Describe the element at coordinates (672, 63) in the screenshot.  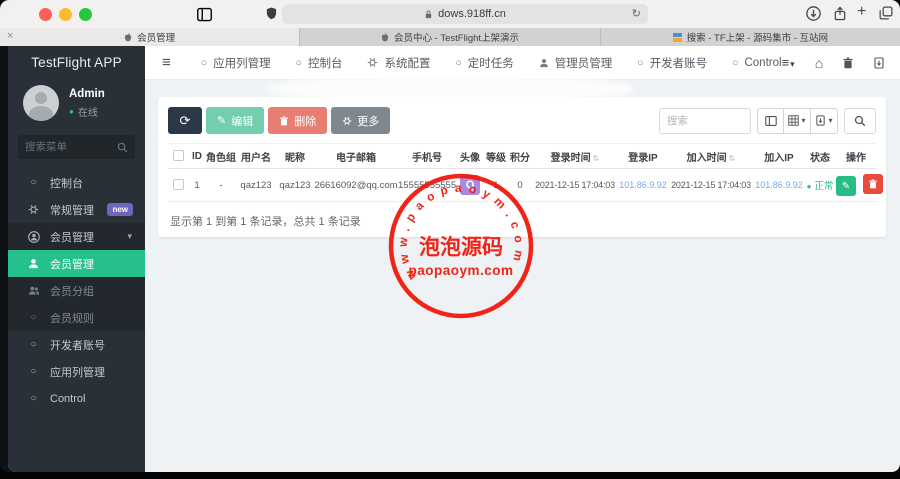
I see `nav-item-developer-accounts: ○ 开发者账号` at that location.